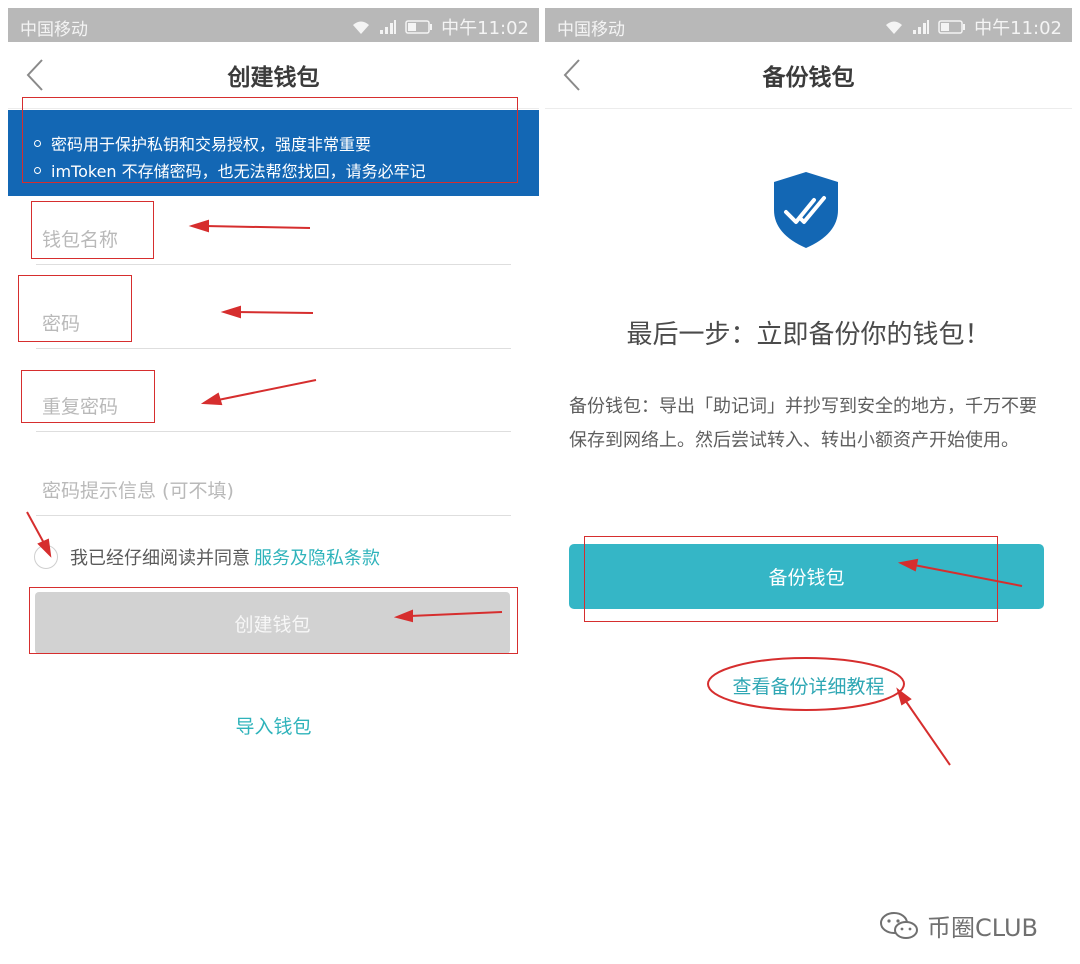  What do you see at coordinates (80, 407) in the screenshot?
I see `repeat-password-placeholder: 重复密码` at bounding box center [80, 407].